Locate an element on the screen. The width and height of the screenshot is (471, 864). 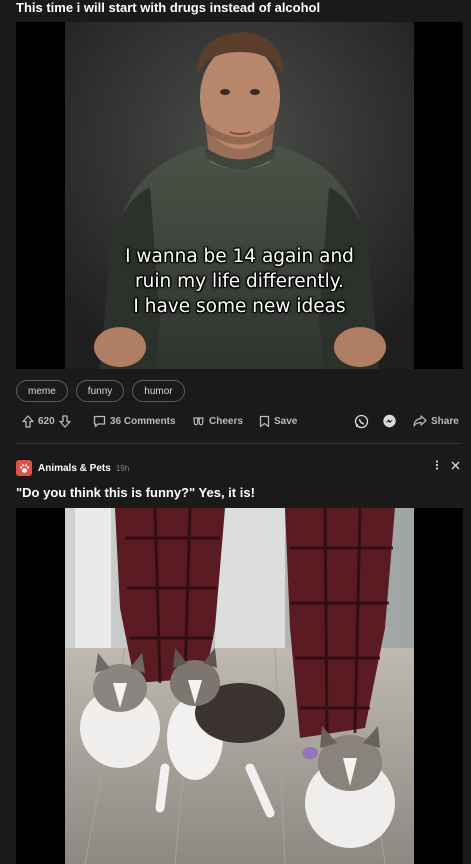
caption-line: I wanna be 14 again and is located at coordinates (239, 256).